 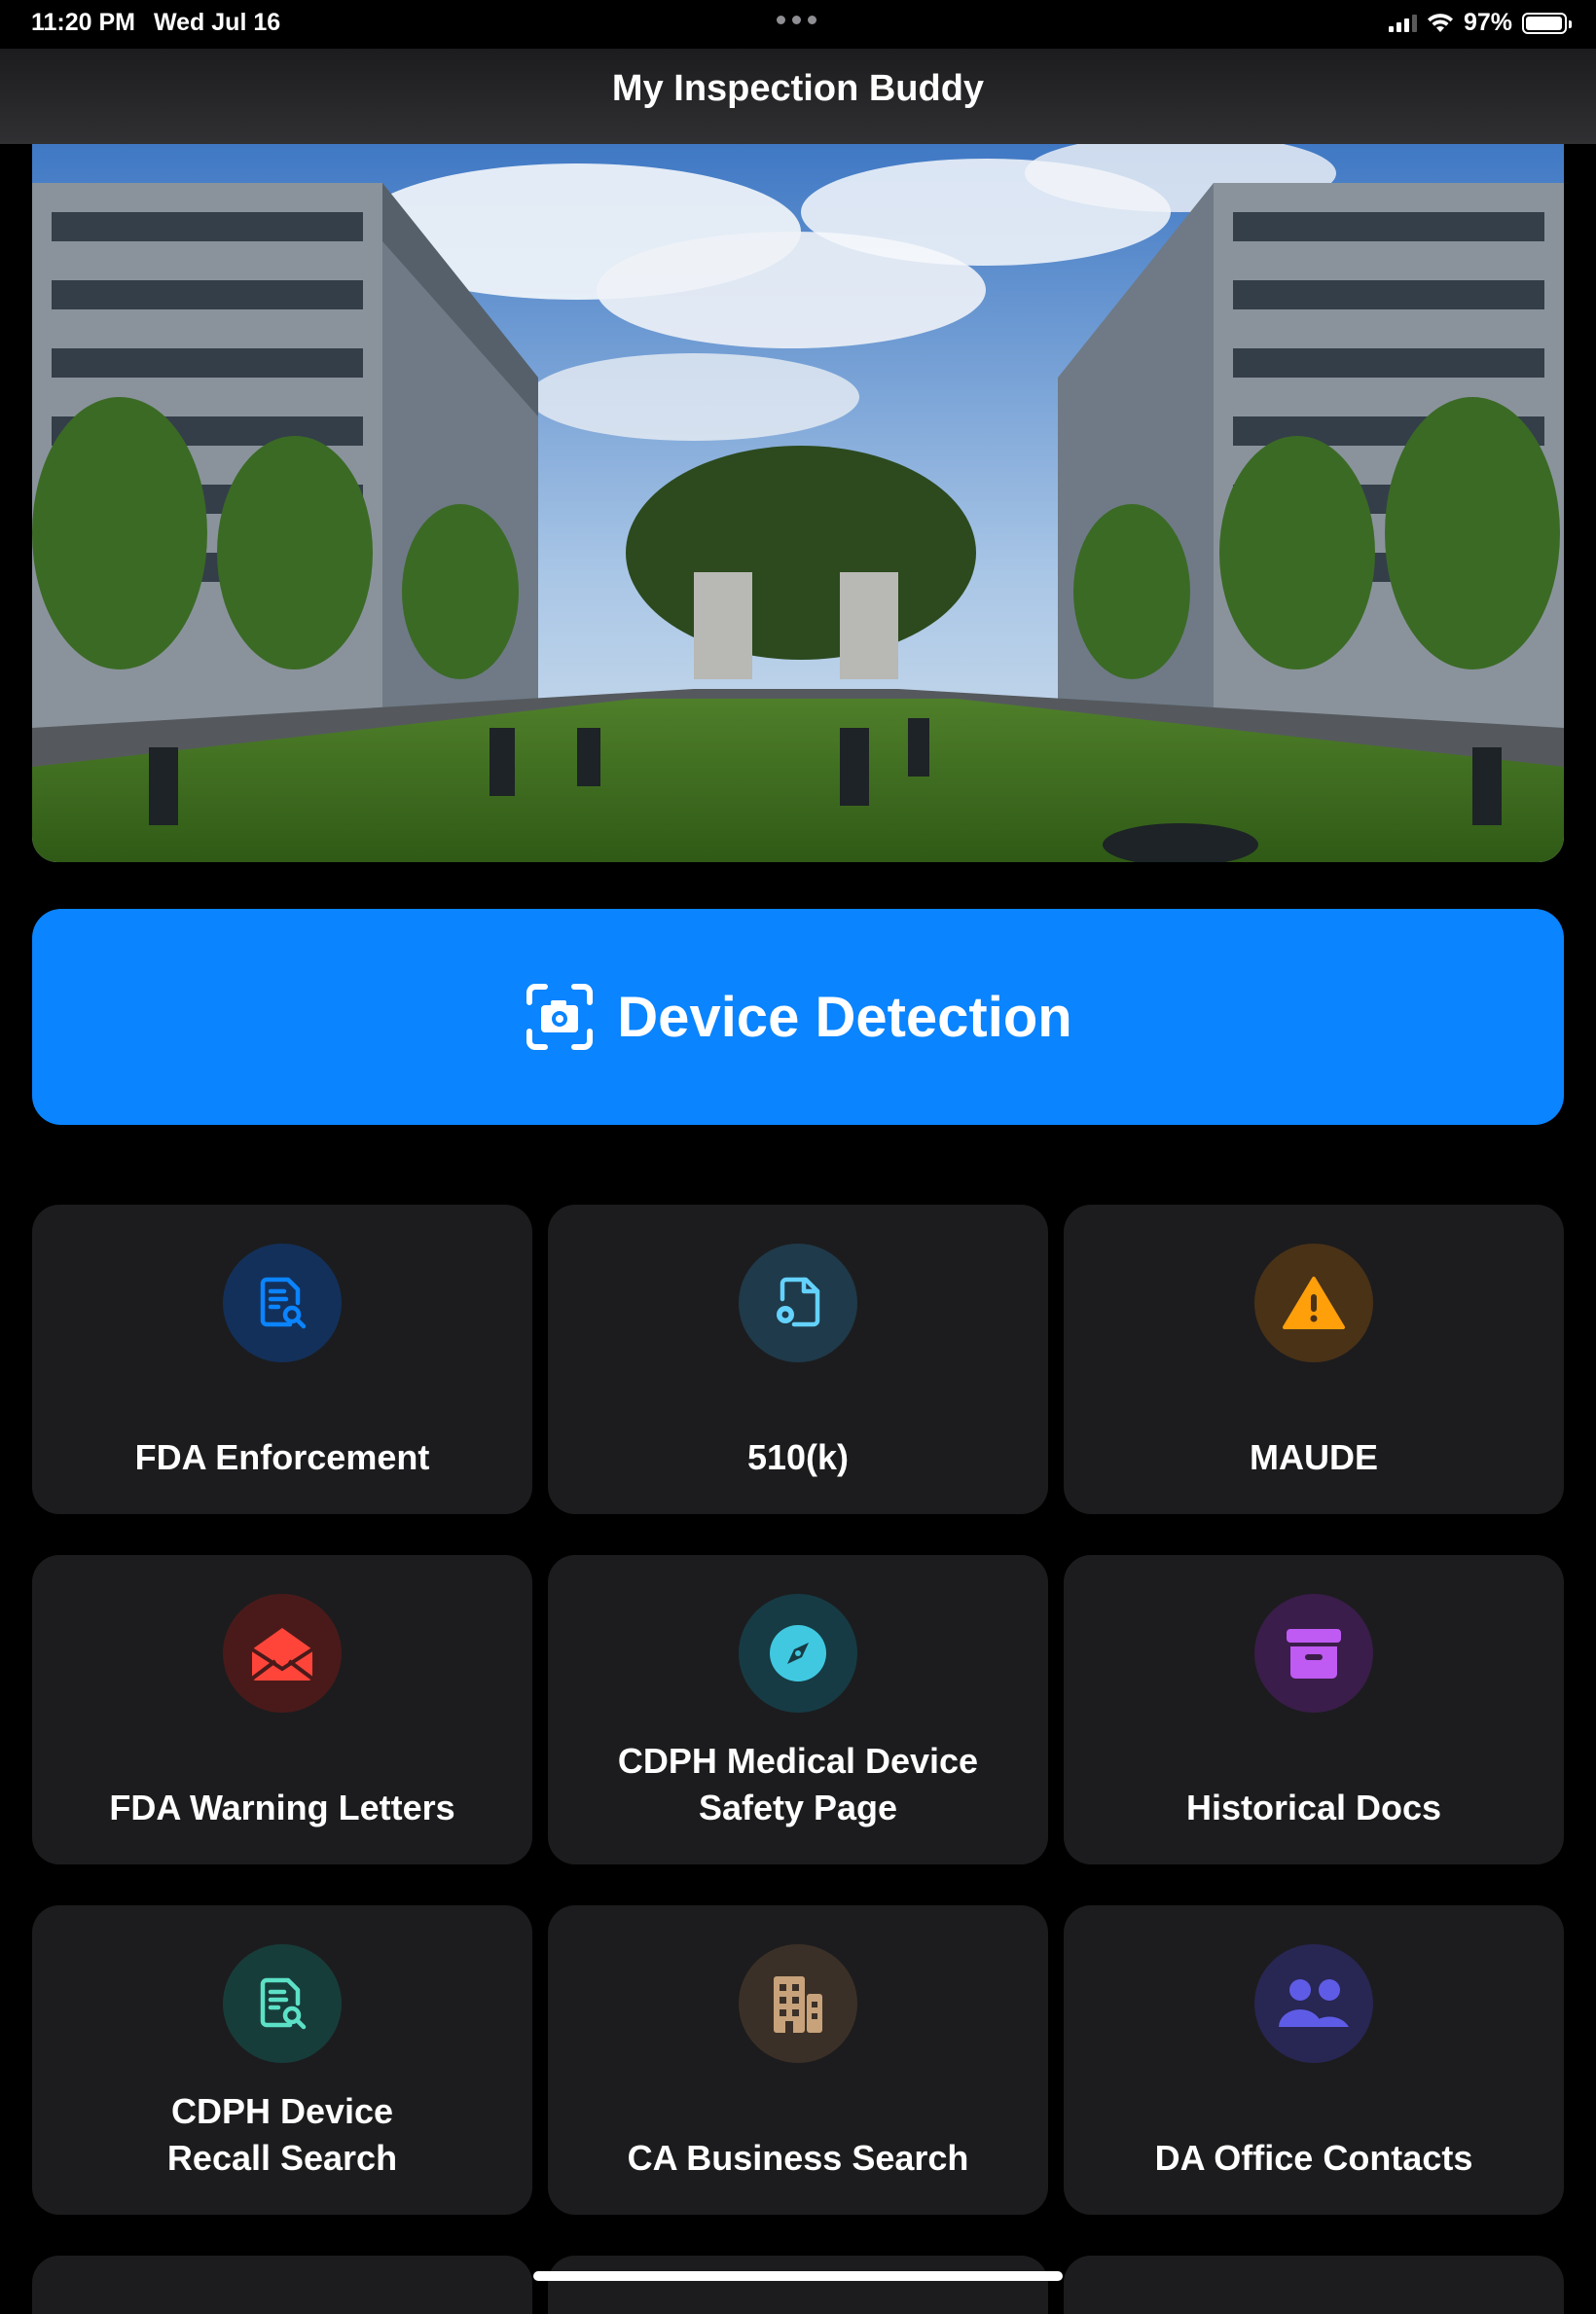 I want to click on device-detection-button: Device Detection, so click(x=798, y=1017).